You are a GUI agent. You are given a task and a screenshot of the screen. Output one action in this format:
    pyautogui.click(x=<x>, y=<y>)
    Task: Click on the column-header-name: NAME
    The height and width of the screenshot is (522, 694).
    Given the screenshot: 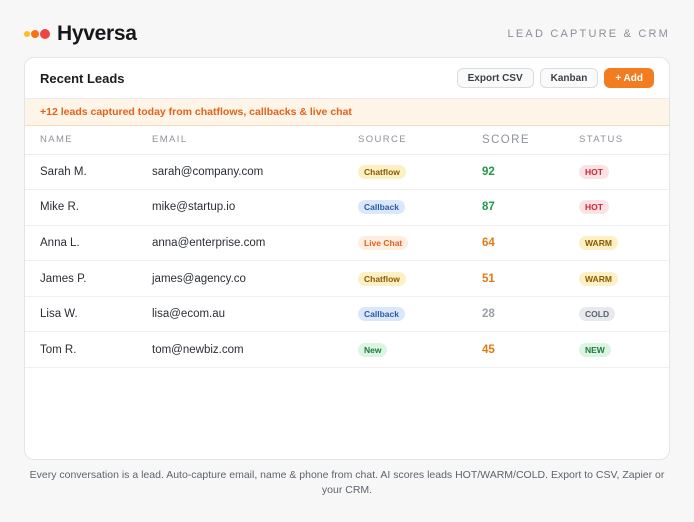 What is the action you would take?
    pyautogui.click(x=88, y=140)
    